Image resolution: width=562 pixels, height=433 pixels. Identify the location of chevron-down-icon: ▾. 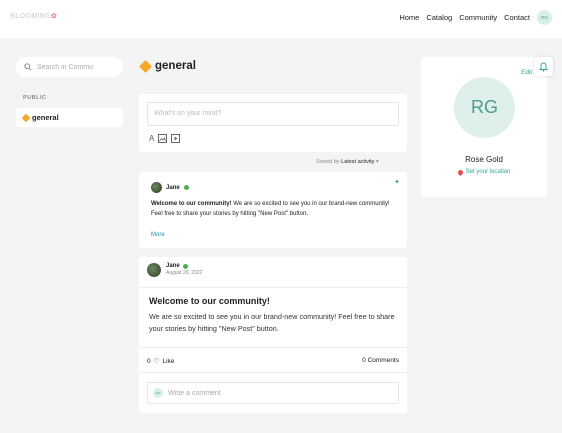
(377, 162).